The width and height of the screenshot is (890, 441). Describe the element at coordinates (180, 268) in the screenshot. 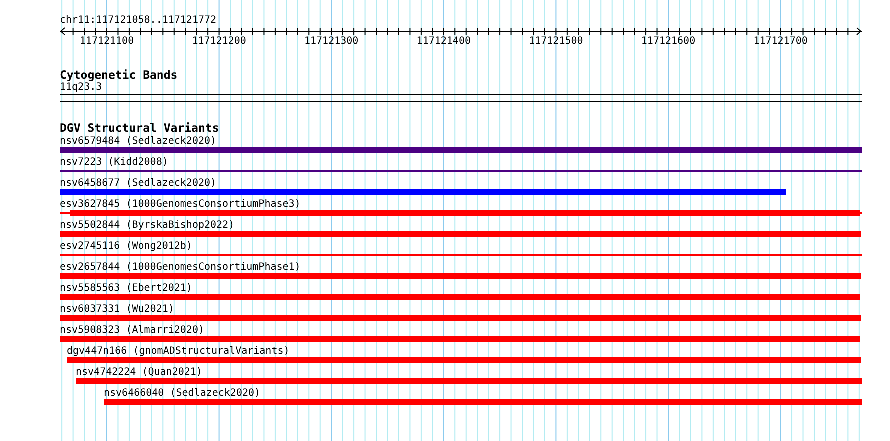

I see `feature-label: esv2657844 (1000GenomesConsortiumPhase1)` at that location.